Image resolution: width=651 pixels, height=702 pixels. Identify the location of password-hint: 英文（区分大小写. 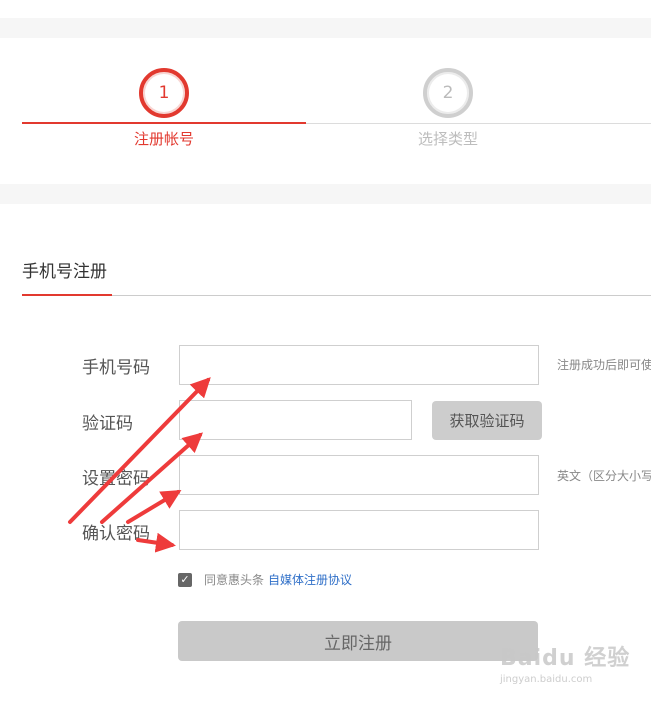
(604, 476).